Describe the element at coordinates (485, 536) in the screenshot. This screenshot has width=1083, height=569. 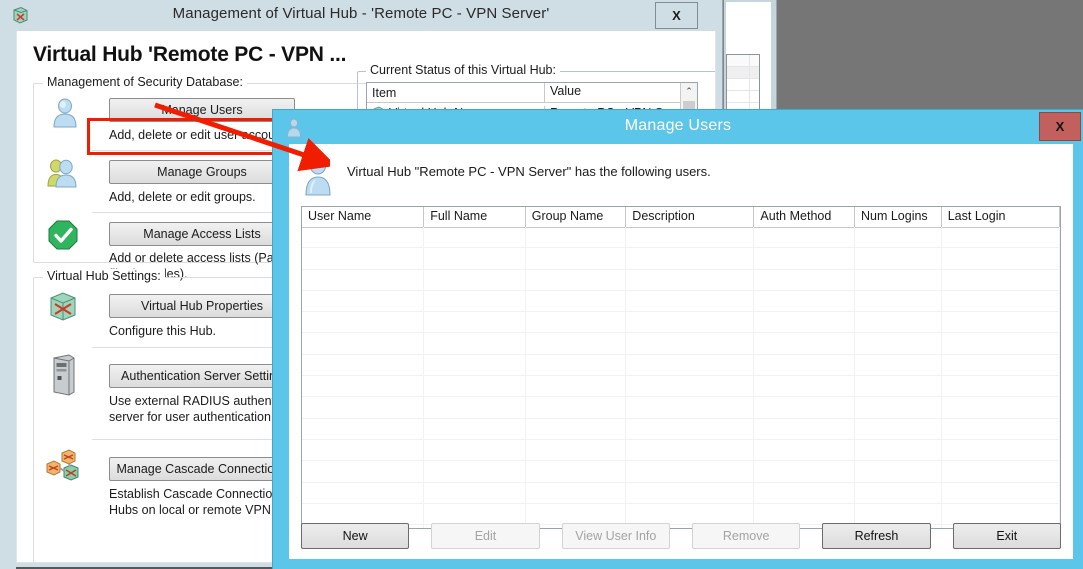
I see `edit-button: Edit` at that location.